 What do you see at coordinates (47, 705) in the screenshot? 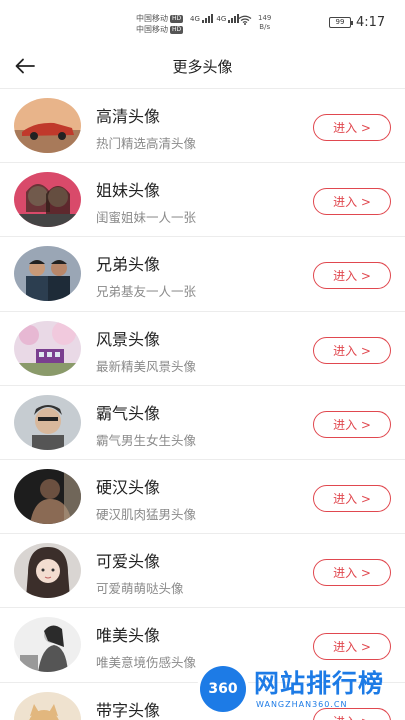
I see `avatar-text-image` at bounding box center [47, 705].